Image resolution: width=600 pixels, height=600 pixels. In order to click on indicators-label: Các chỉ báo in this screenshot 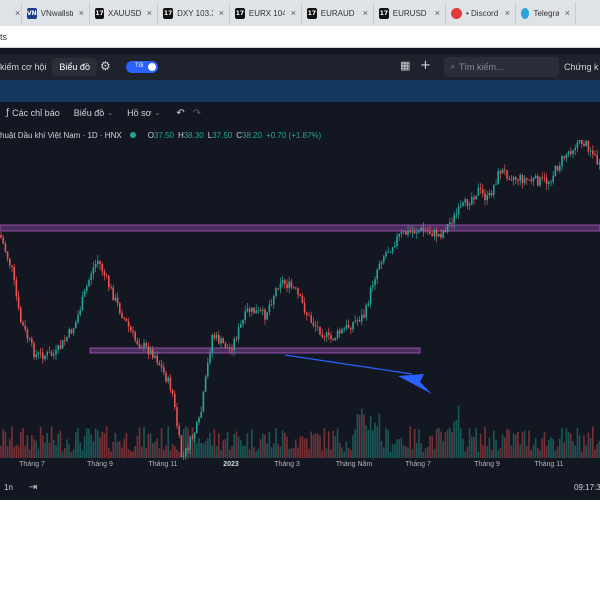, I will do `click(36, 113)`.